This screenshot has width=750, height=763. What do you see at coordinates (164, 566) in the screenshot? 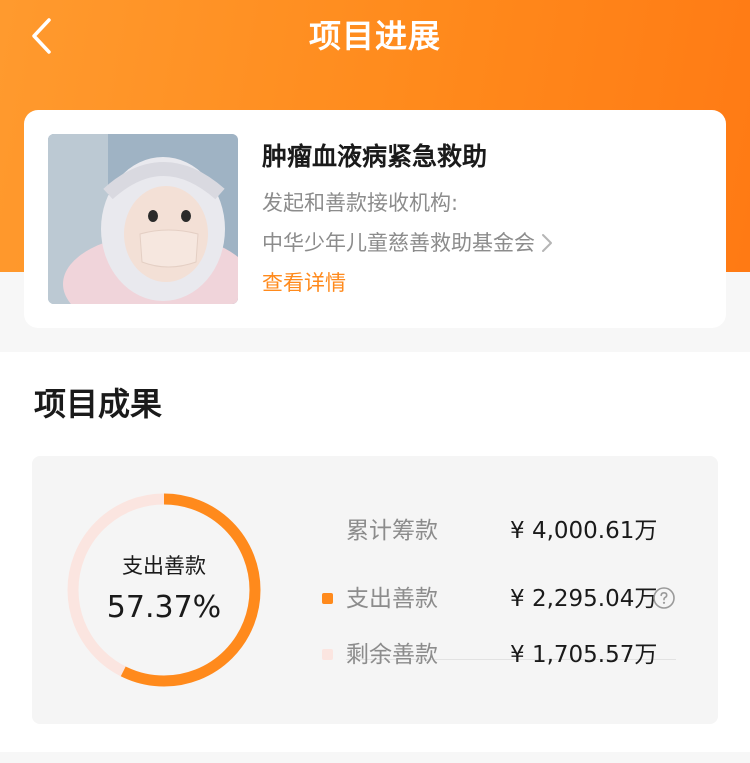
I see `ring-label: 支出善款` at bounding box center [164, 566].